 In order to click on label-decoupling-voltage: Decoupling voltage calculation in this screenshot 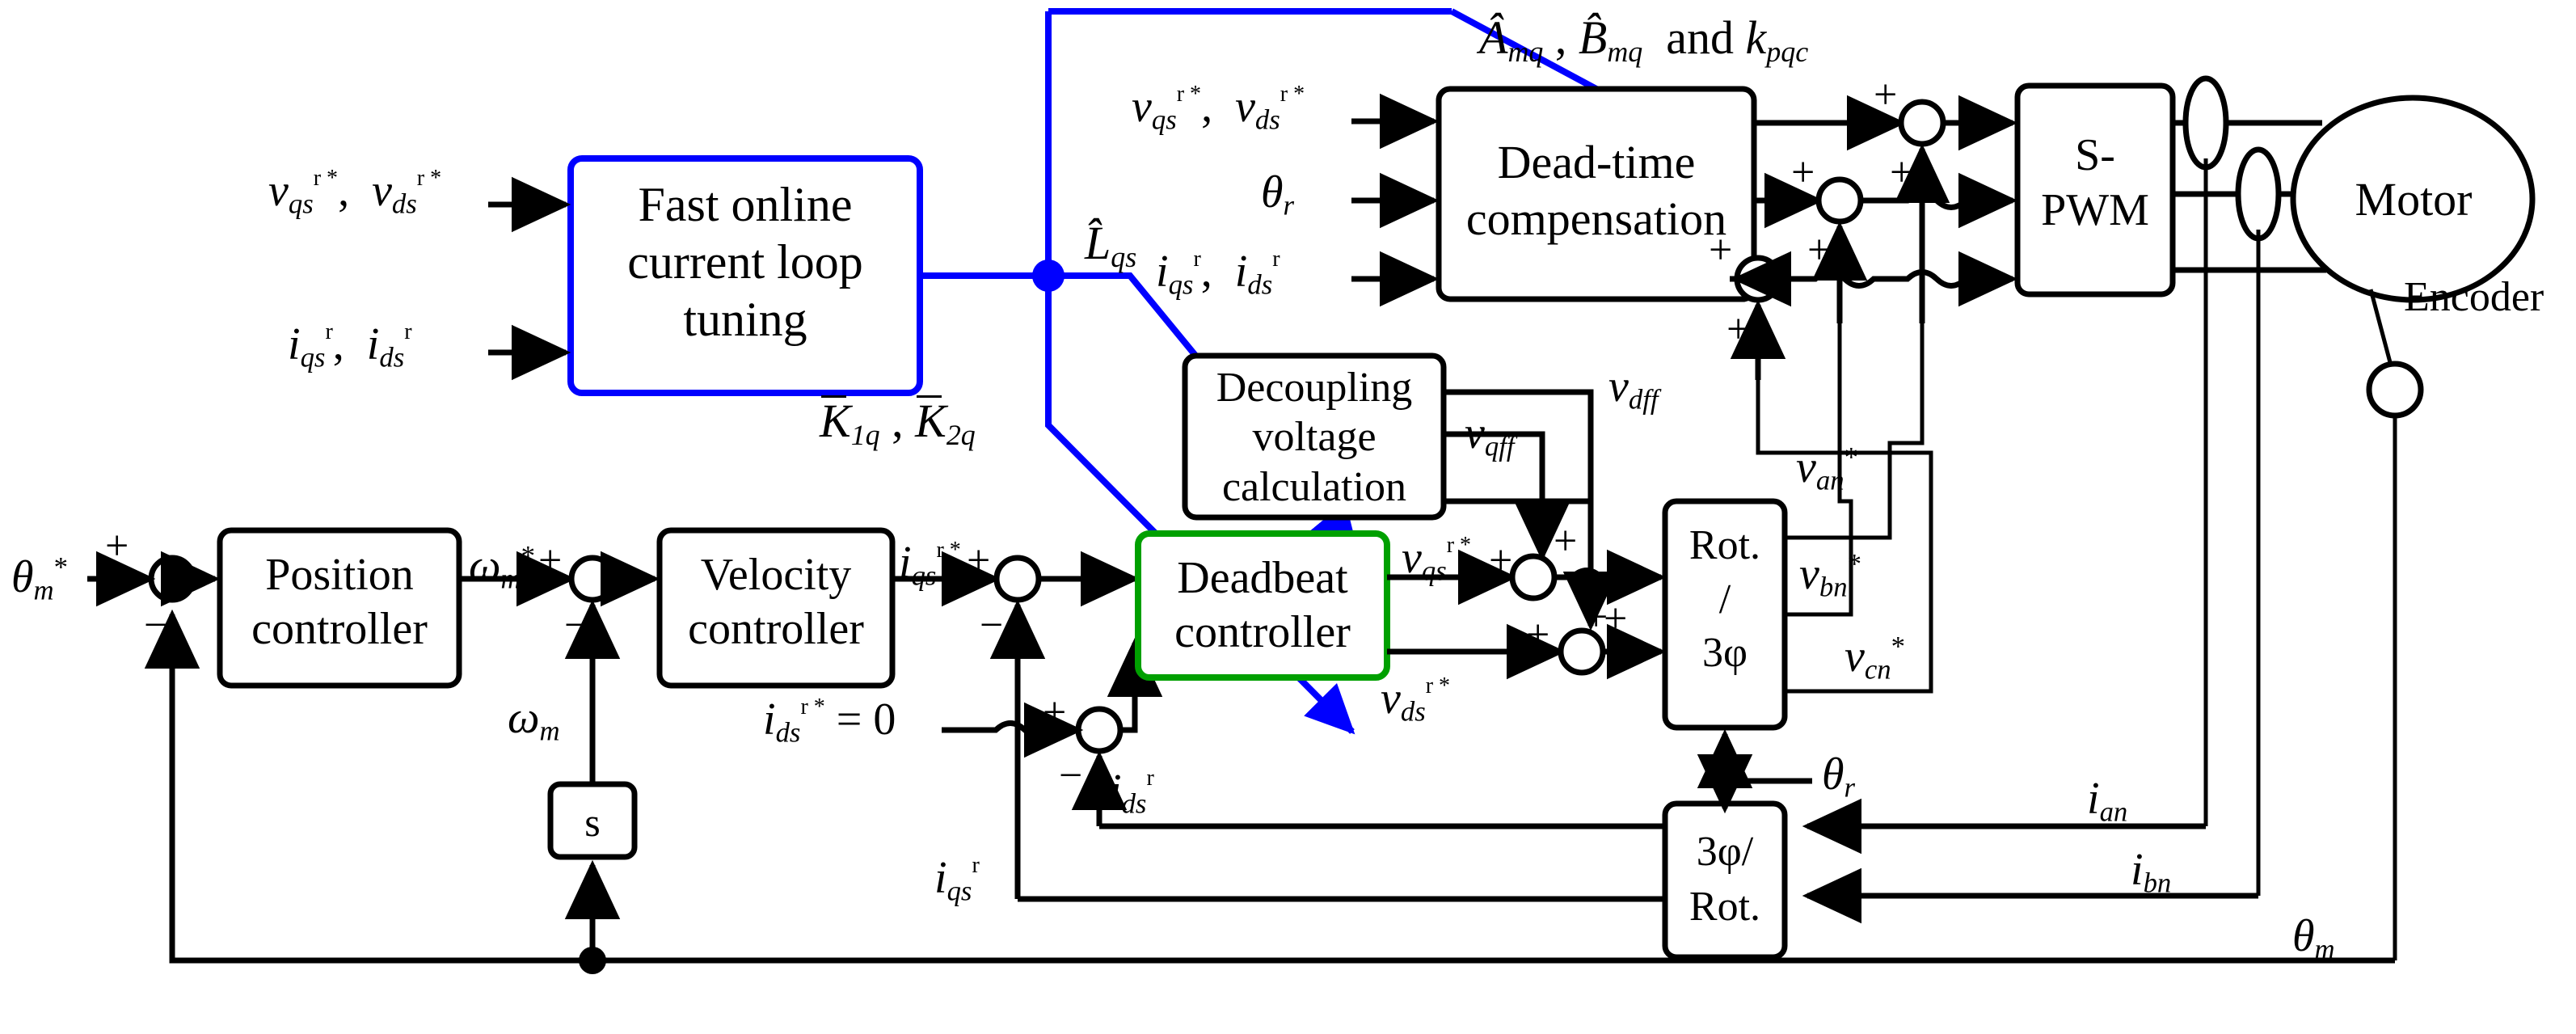, I will do `click(1314, 437)`.